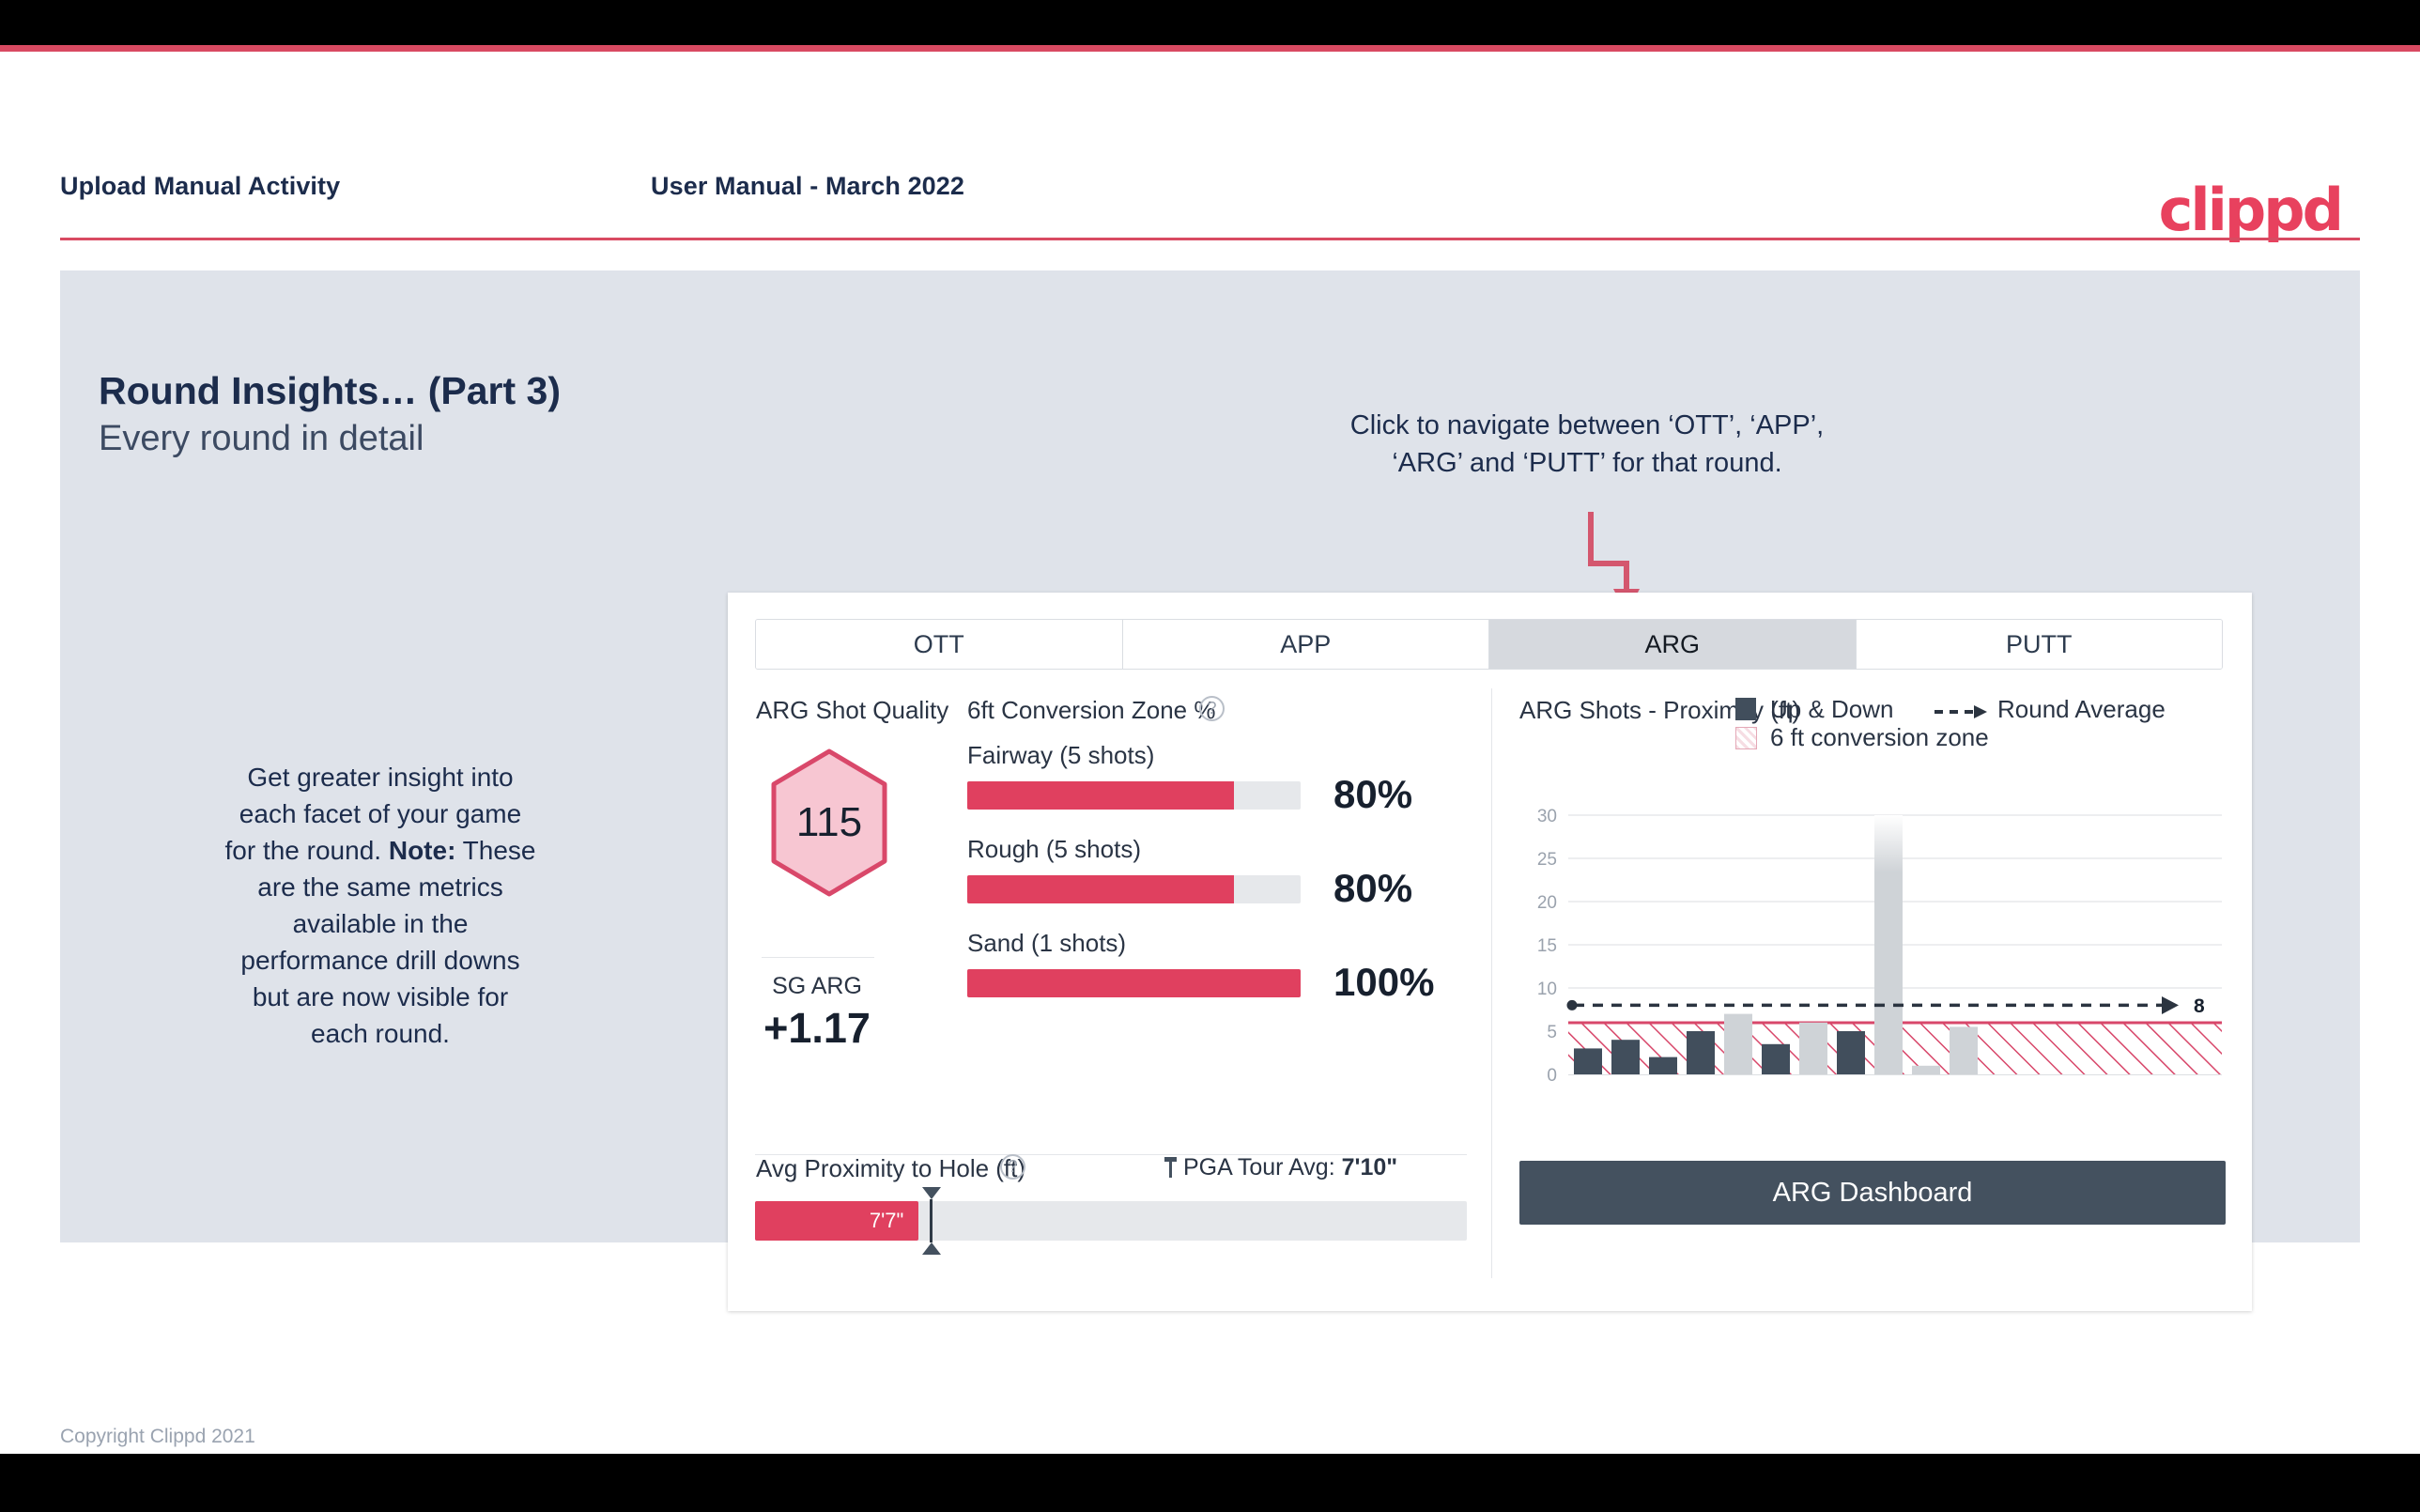 This screenshot has height=1512, width=2420. I want to click on facet-tab-bar: OTT APP ARG PUTT, so click(1489, 644).